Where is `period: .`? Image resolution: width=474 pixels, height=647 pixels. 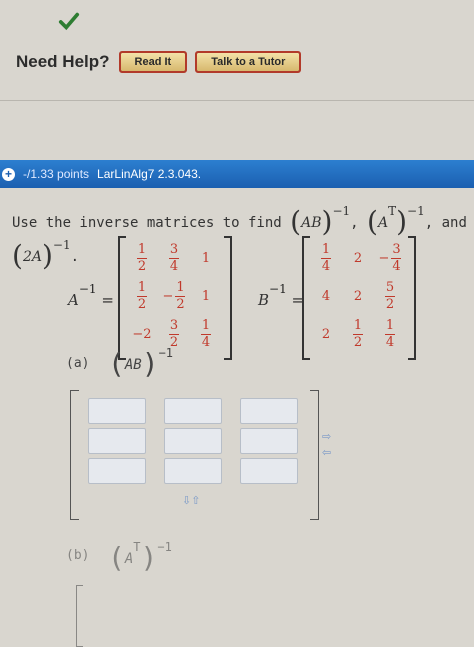
period: . is located at coordinates (75, 257).